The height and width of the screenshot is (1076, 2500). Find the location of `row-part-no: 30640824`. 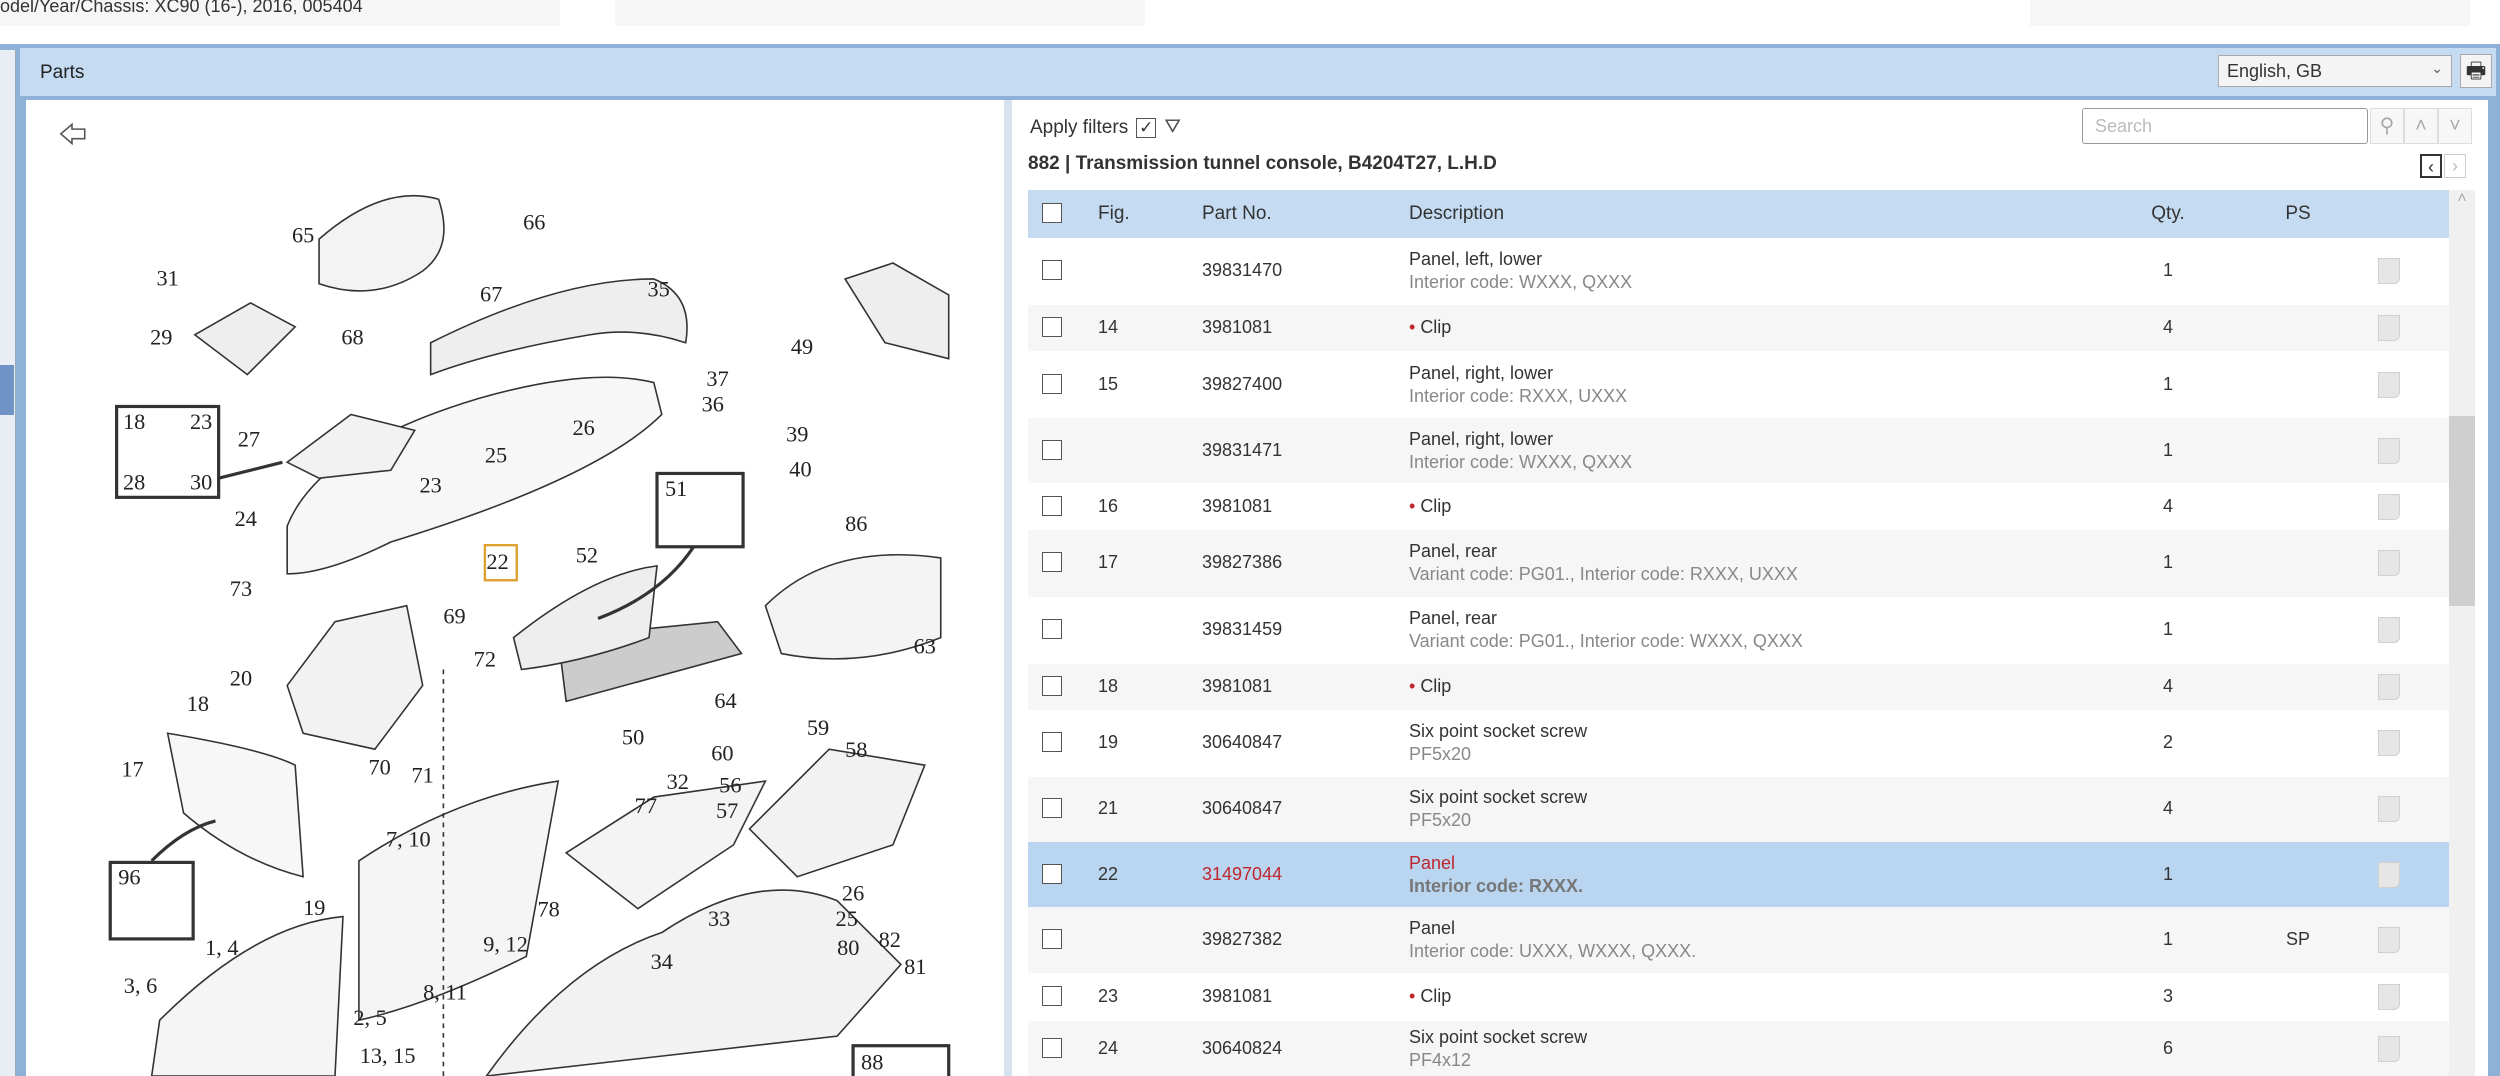

row-part-no: 30640824 is located at coordinates (1242, 1048).